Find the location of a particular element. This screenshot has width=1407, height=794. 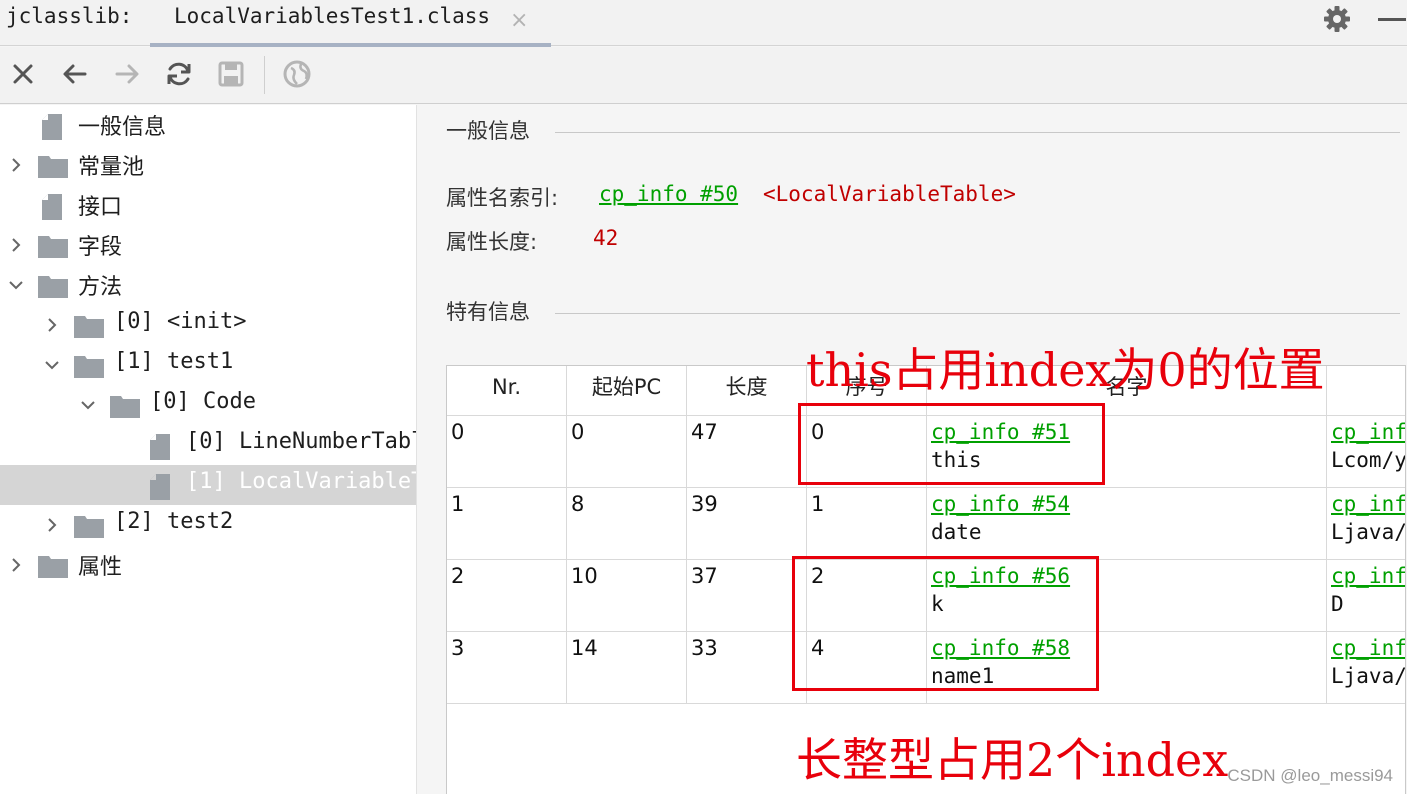

tab-class-file: LocalVariablesTest1.class × is located at coordinates (350, 23).